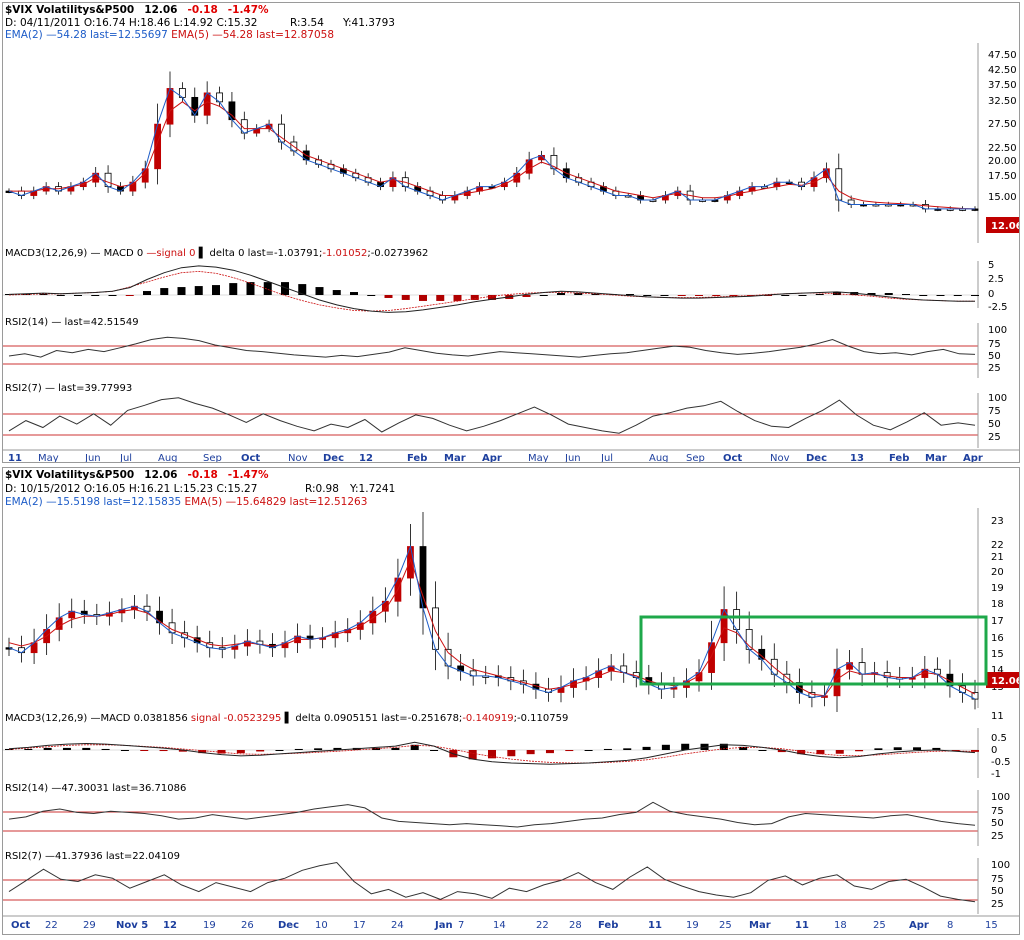 This screenshot has width=1024, height=940. I want to click on x-axis-label: Jul, so click(125, 457).